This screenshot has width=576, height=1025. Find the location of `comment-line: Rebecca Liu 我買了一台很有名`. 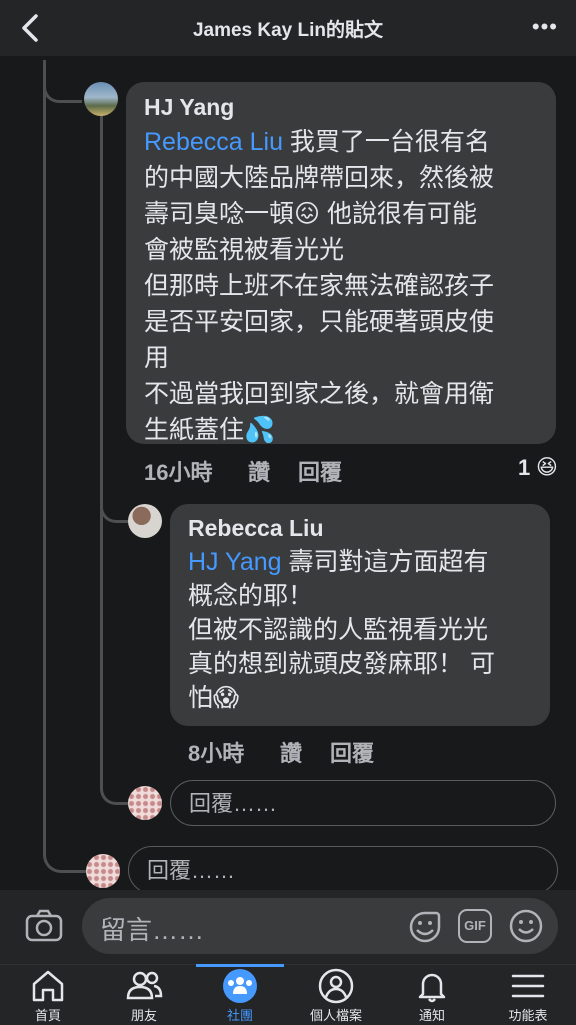

comment-line: Rebecca Liu 我買了一台很有名 is located at coordinates (346, 142).